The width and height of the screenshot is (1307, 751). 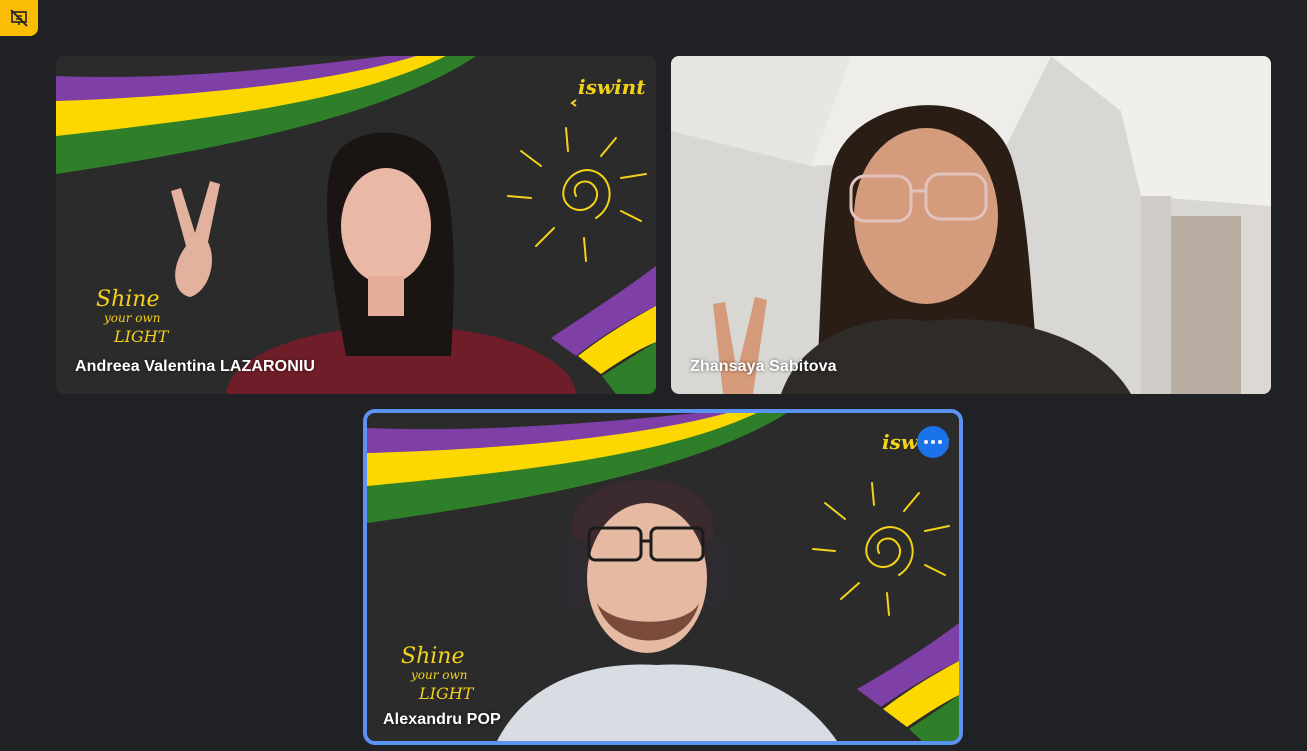 I want to click on participant-name: Andreea Valentina LAZARONIU, so click(x=195, y=366).